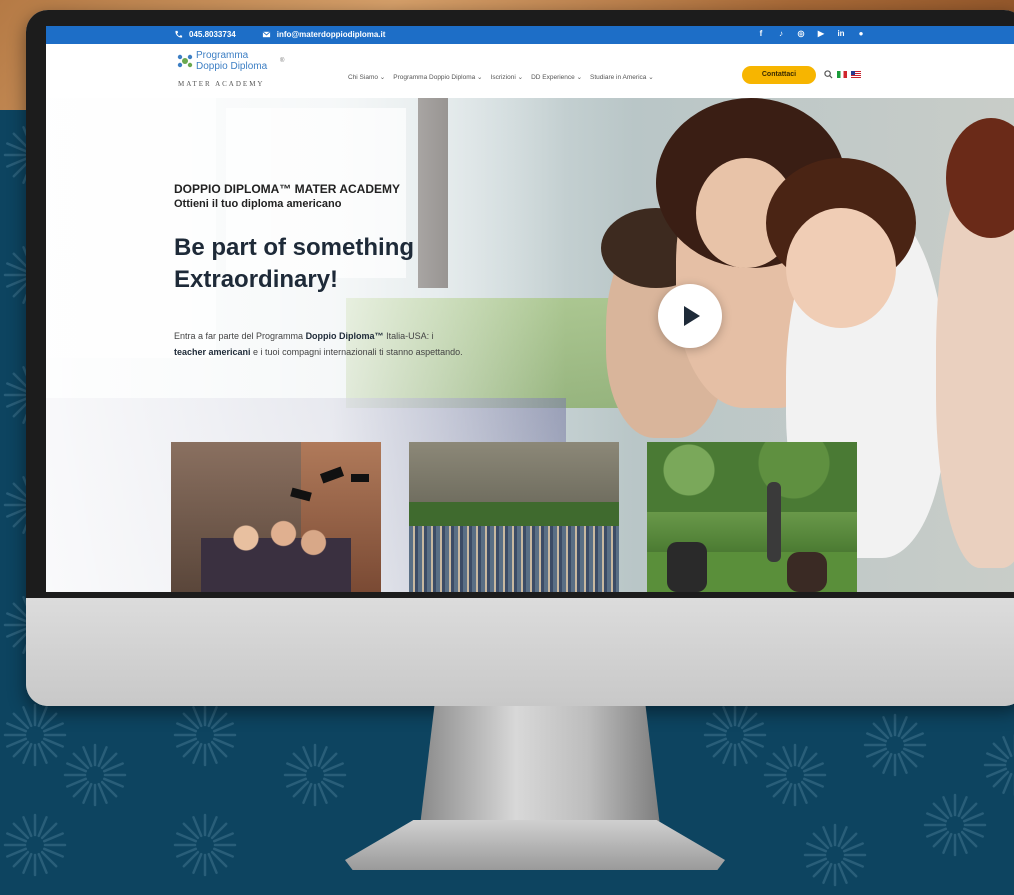  I want to click on phone-number: 045.8033734, so click(212, 34).